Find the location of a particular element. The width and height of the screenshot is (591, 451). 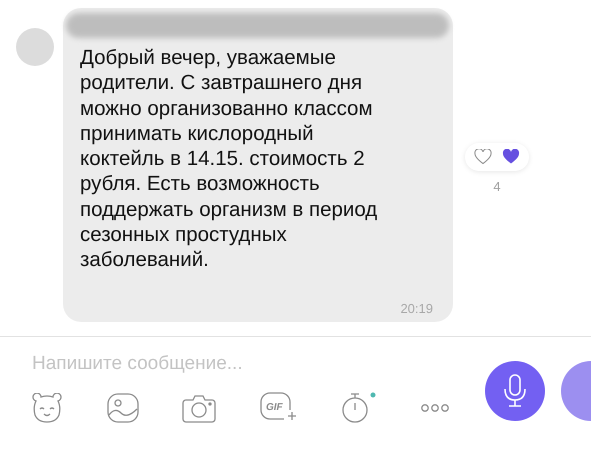

heart-outline-icon is located at coordinates (483, 157).